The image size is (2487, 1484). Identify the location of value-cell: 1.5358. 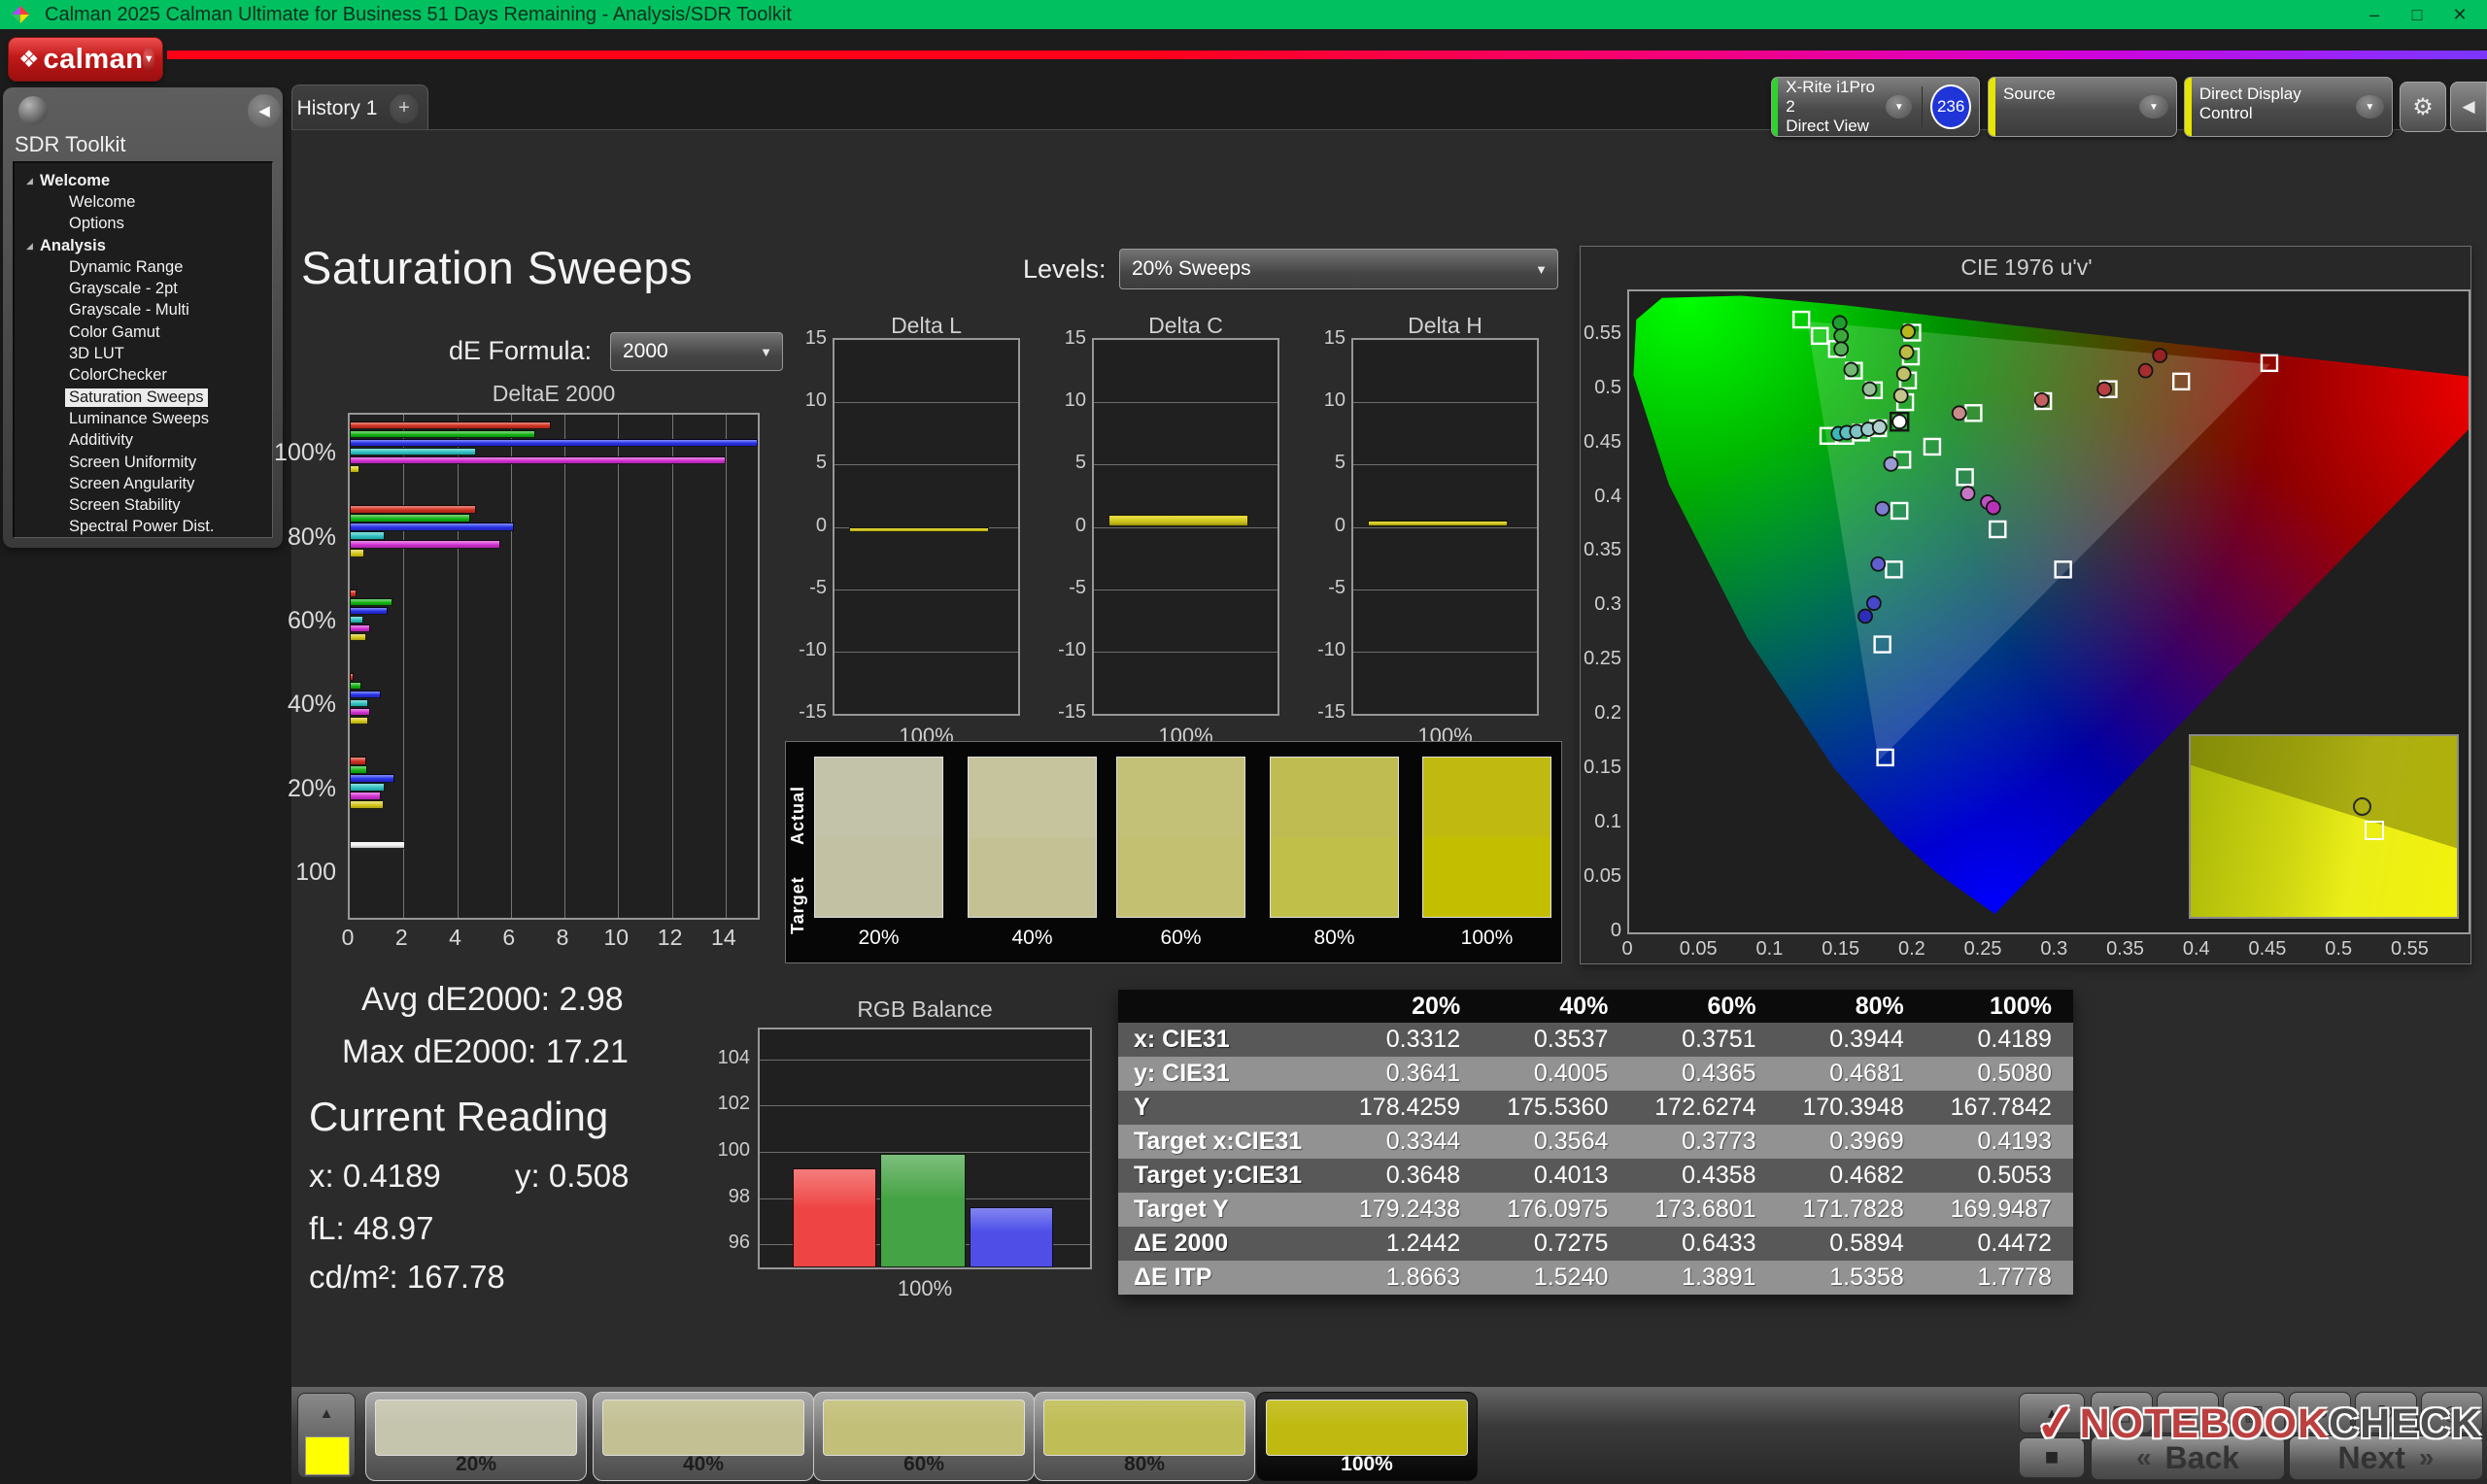
(1866, 1277).